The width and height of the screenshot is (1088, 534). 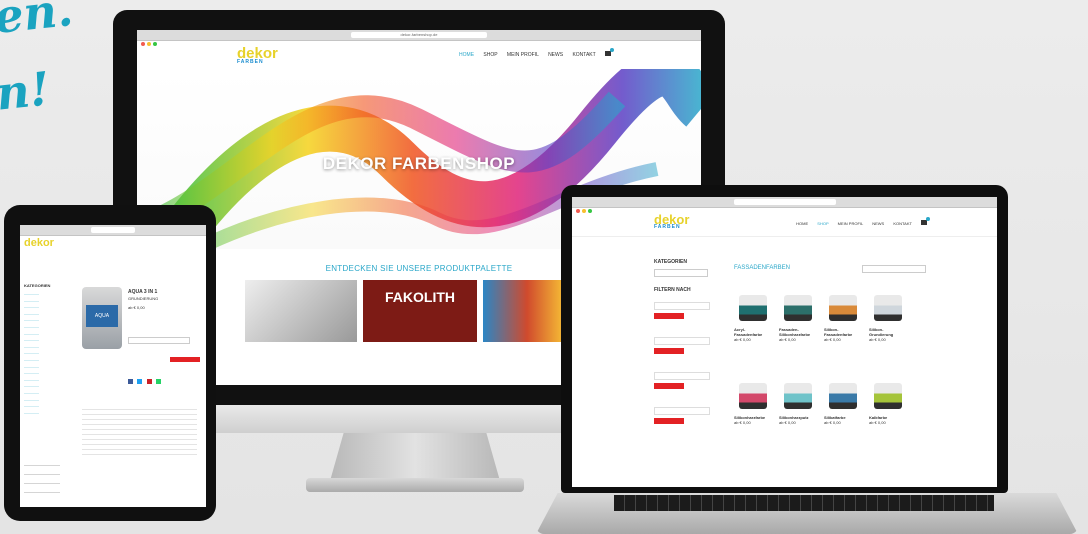 I want to click on product-subtitle: GRUNDIERUNG, so click(x=143, y=298).